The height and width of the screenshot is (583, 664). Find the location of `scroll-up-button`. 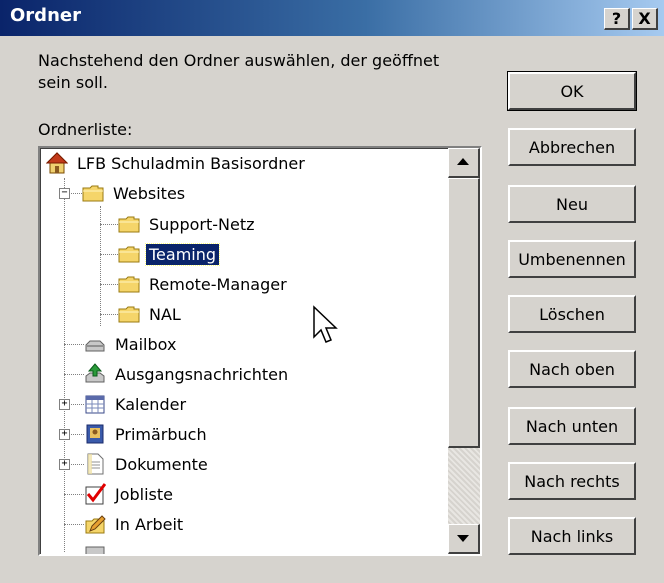

scroll-up-button is located at coordinates (464, 163).